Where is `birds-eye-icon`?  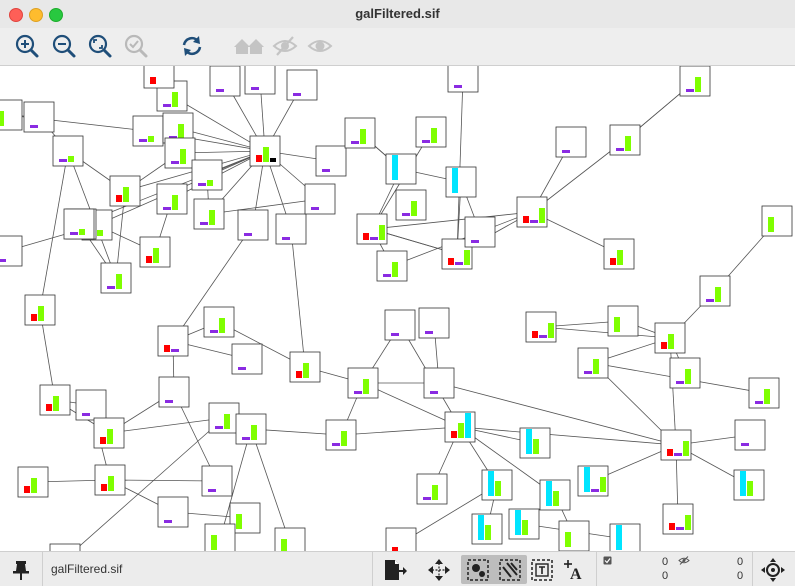 birds-eye-icon is located at coordinates (773, 570).